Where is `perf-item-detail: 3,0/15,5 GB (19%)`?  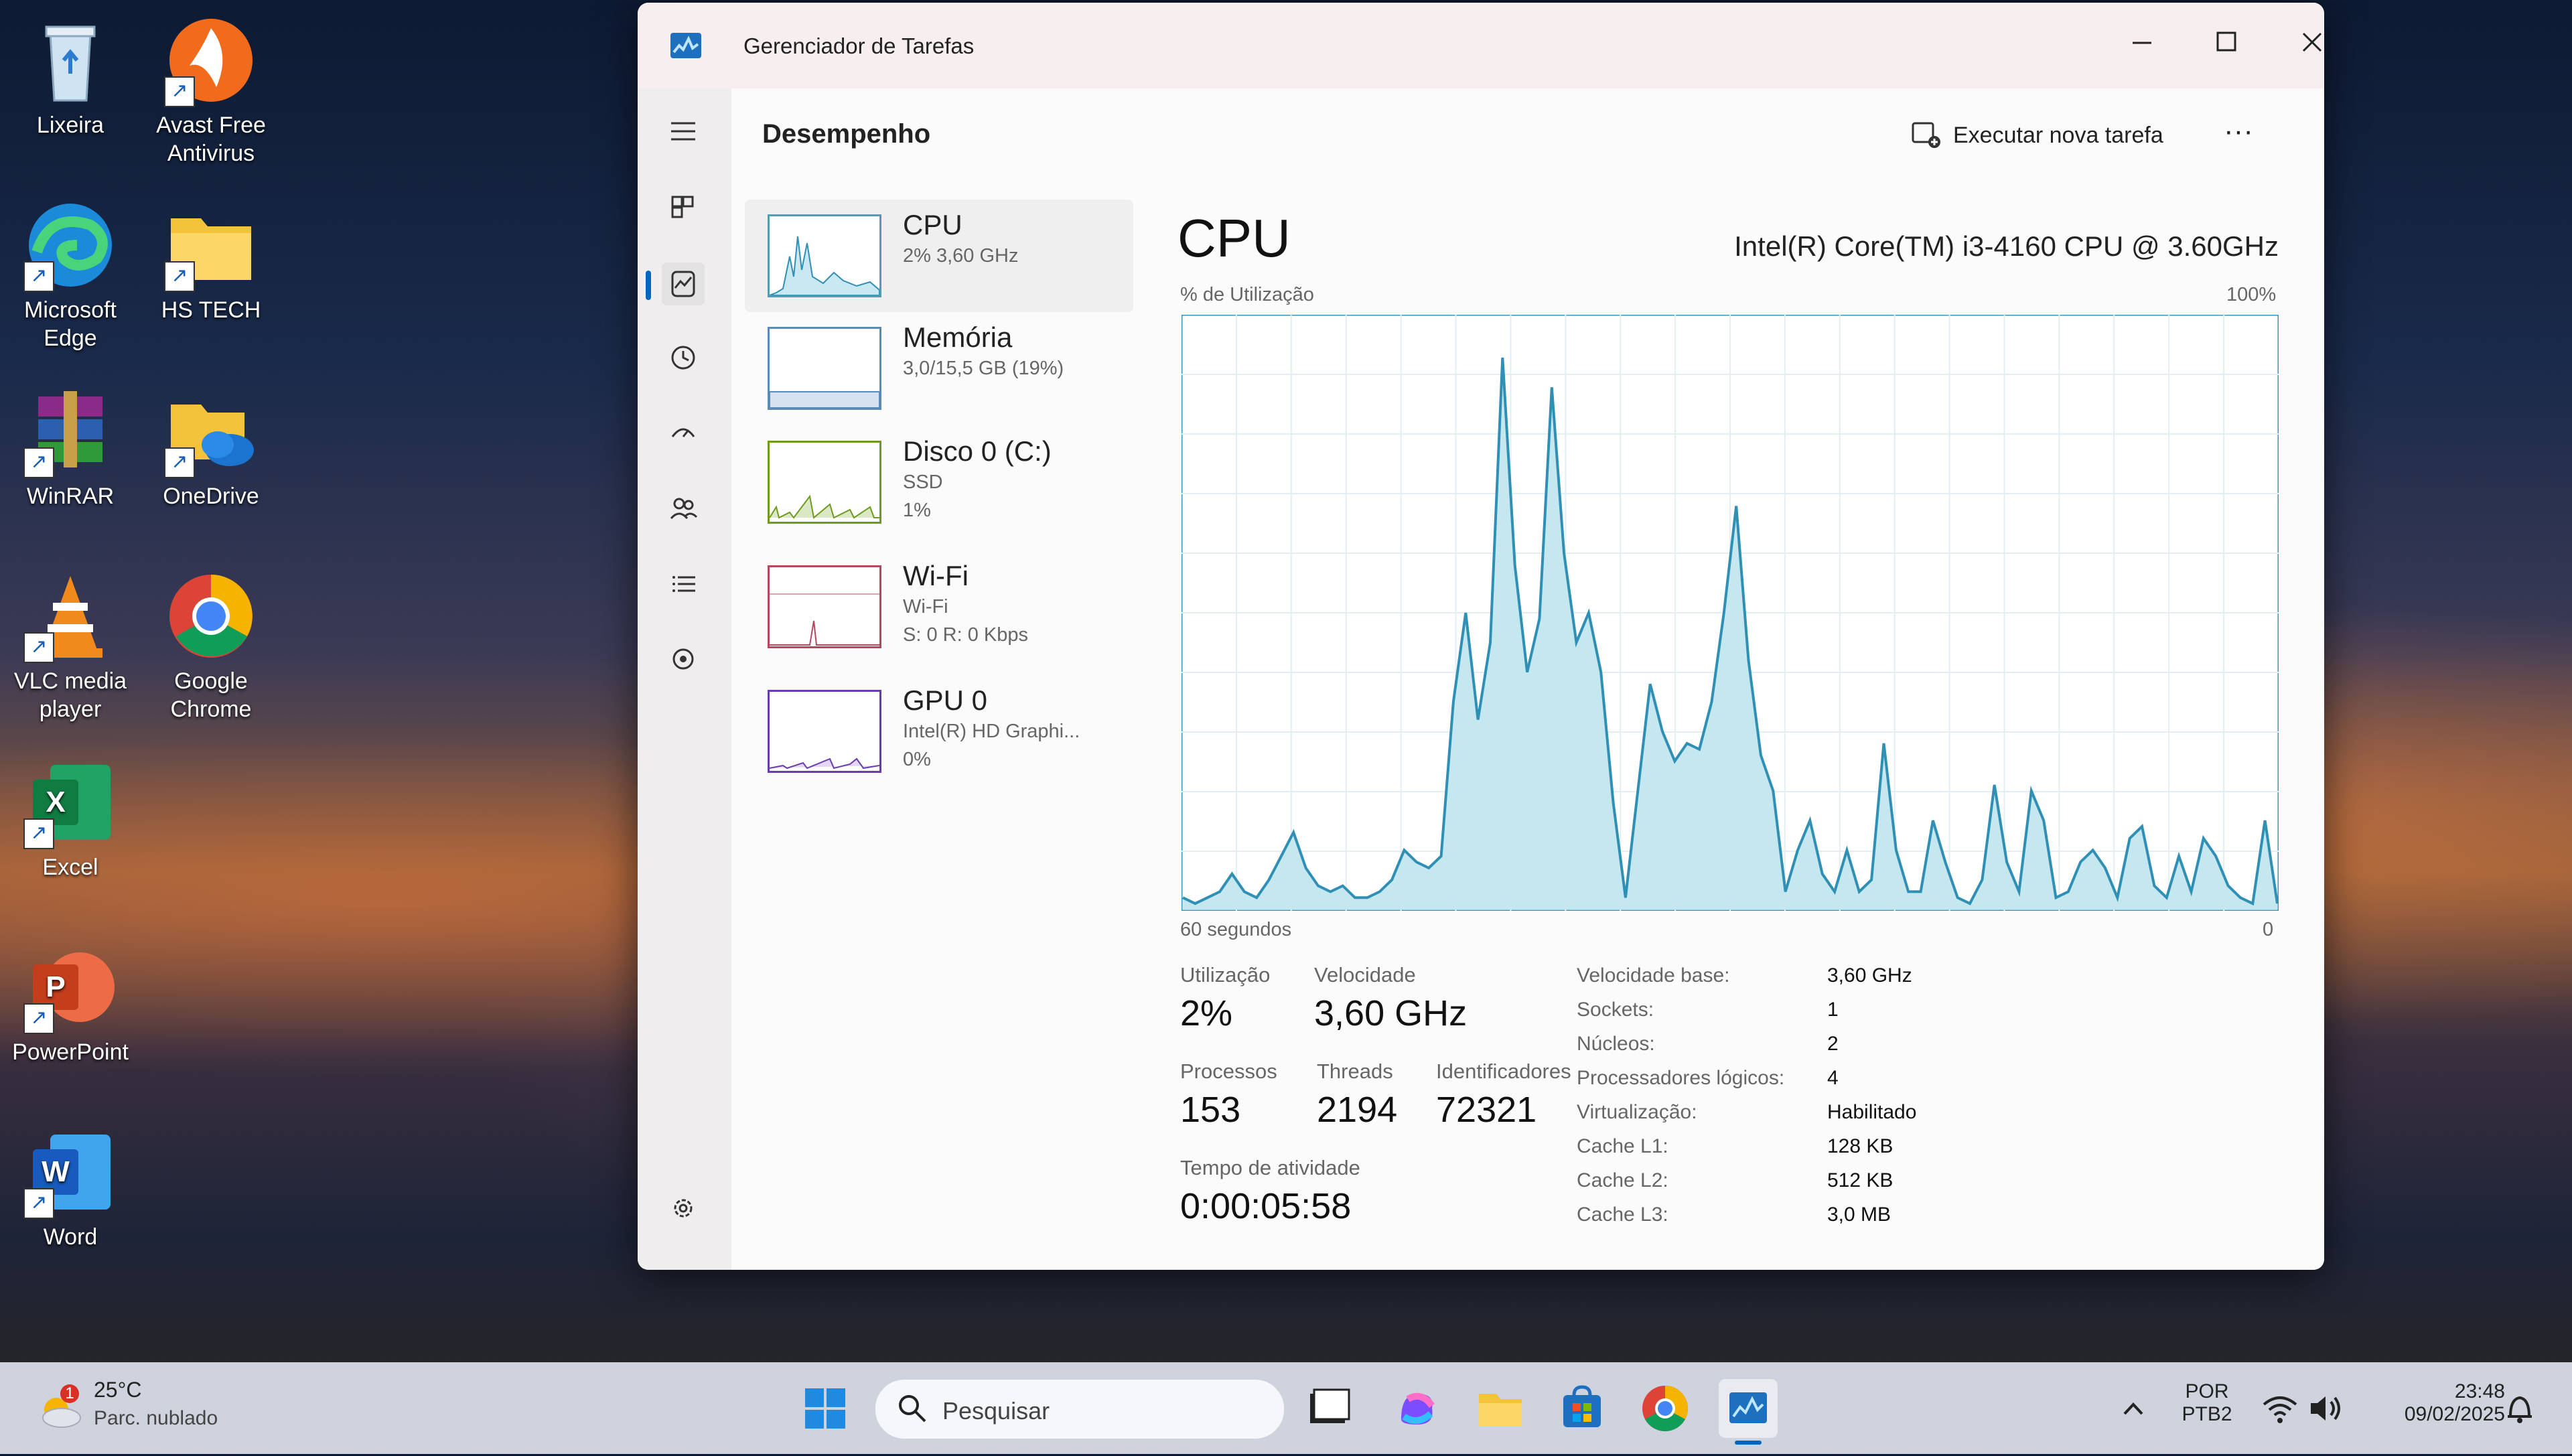 perf-item-detail: 3,0/15,5 GB (19%) is located at coordinates (984, 368).